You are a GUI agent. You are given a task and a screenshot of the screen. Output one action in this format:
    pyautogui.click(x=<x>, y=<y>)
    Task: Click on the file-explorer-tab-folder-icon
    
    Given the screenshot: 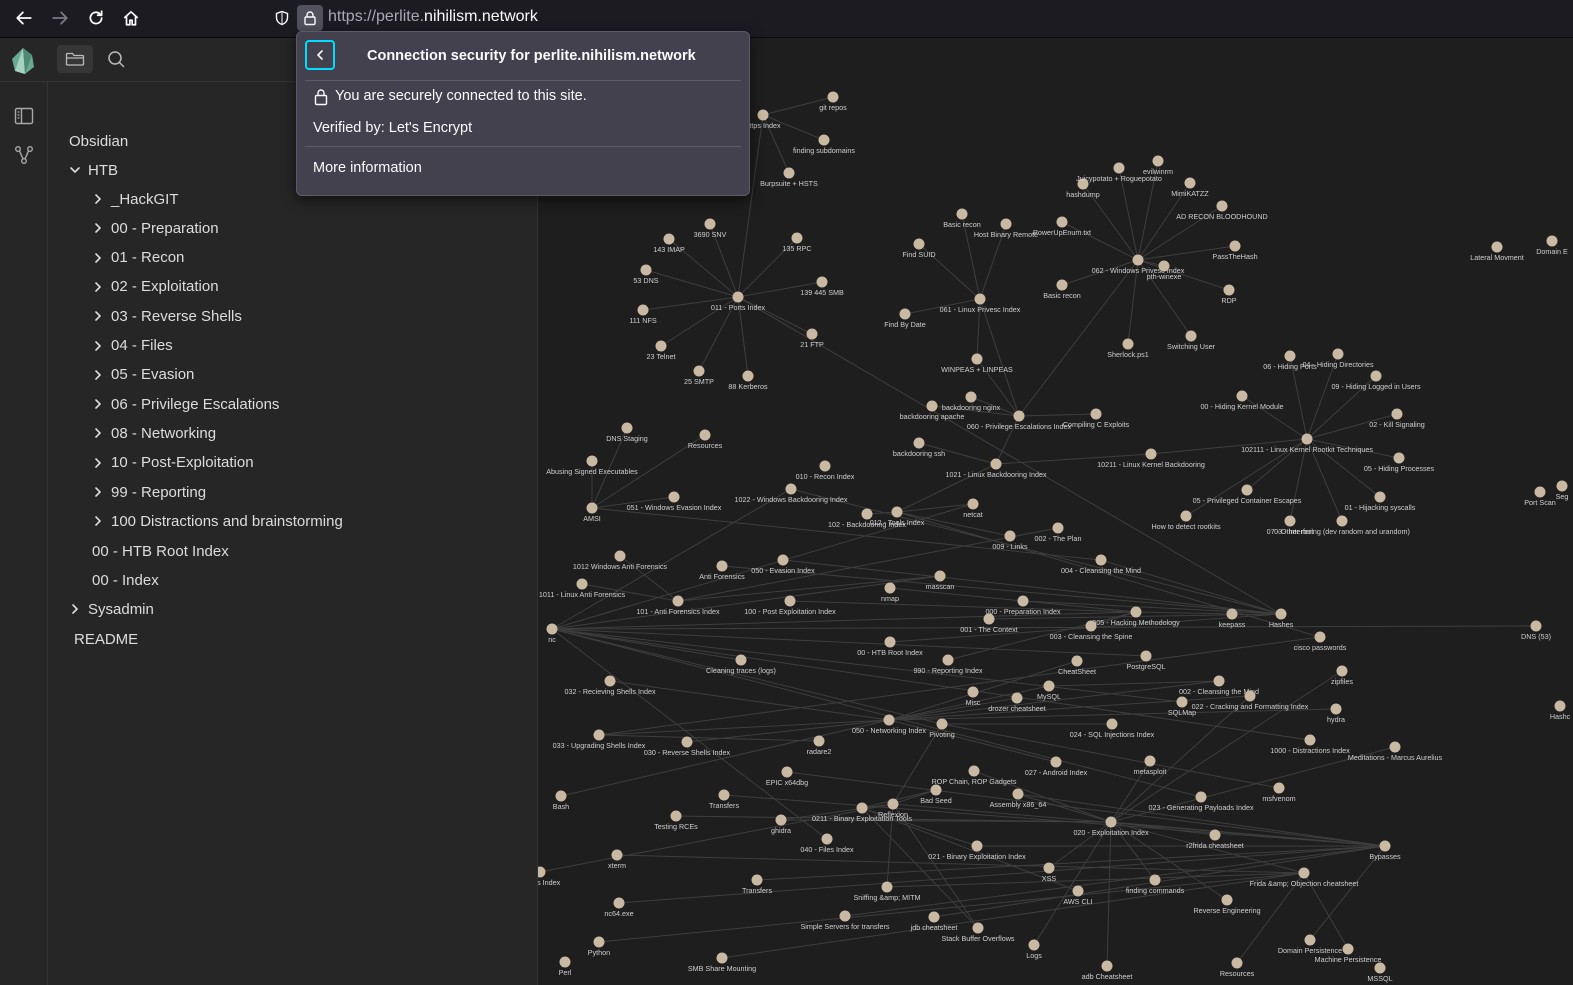 What is the action you would take?
    pyautogui.click(x=75, y=59)
    